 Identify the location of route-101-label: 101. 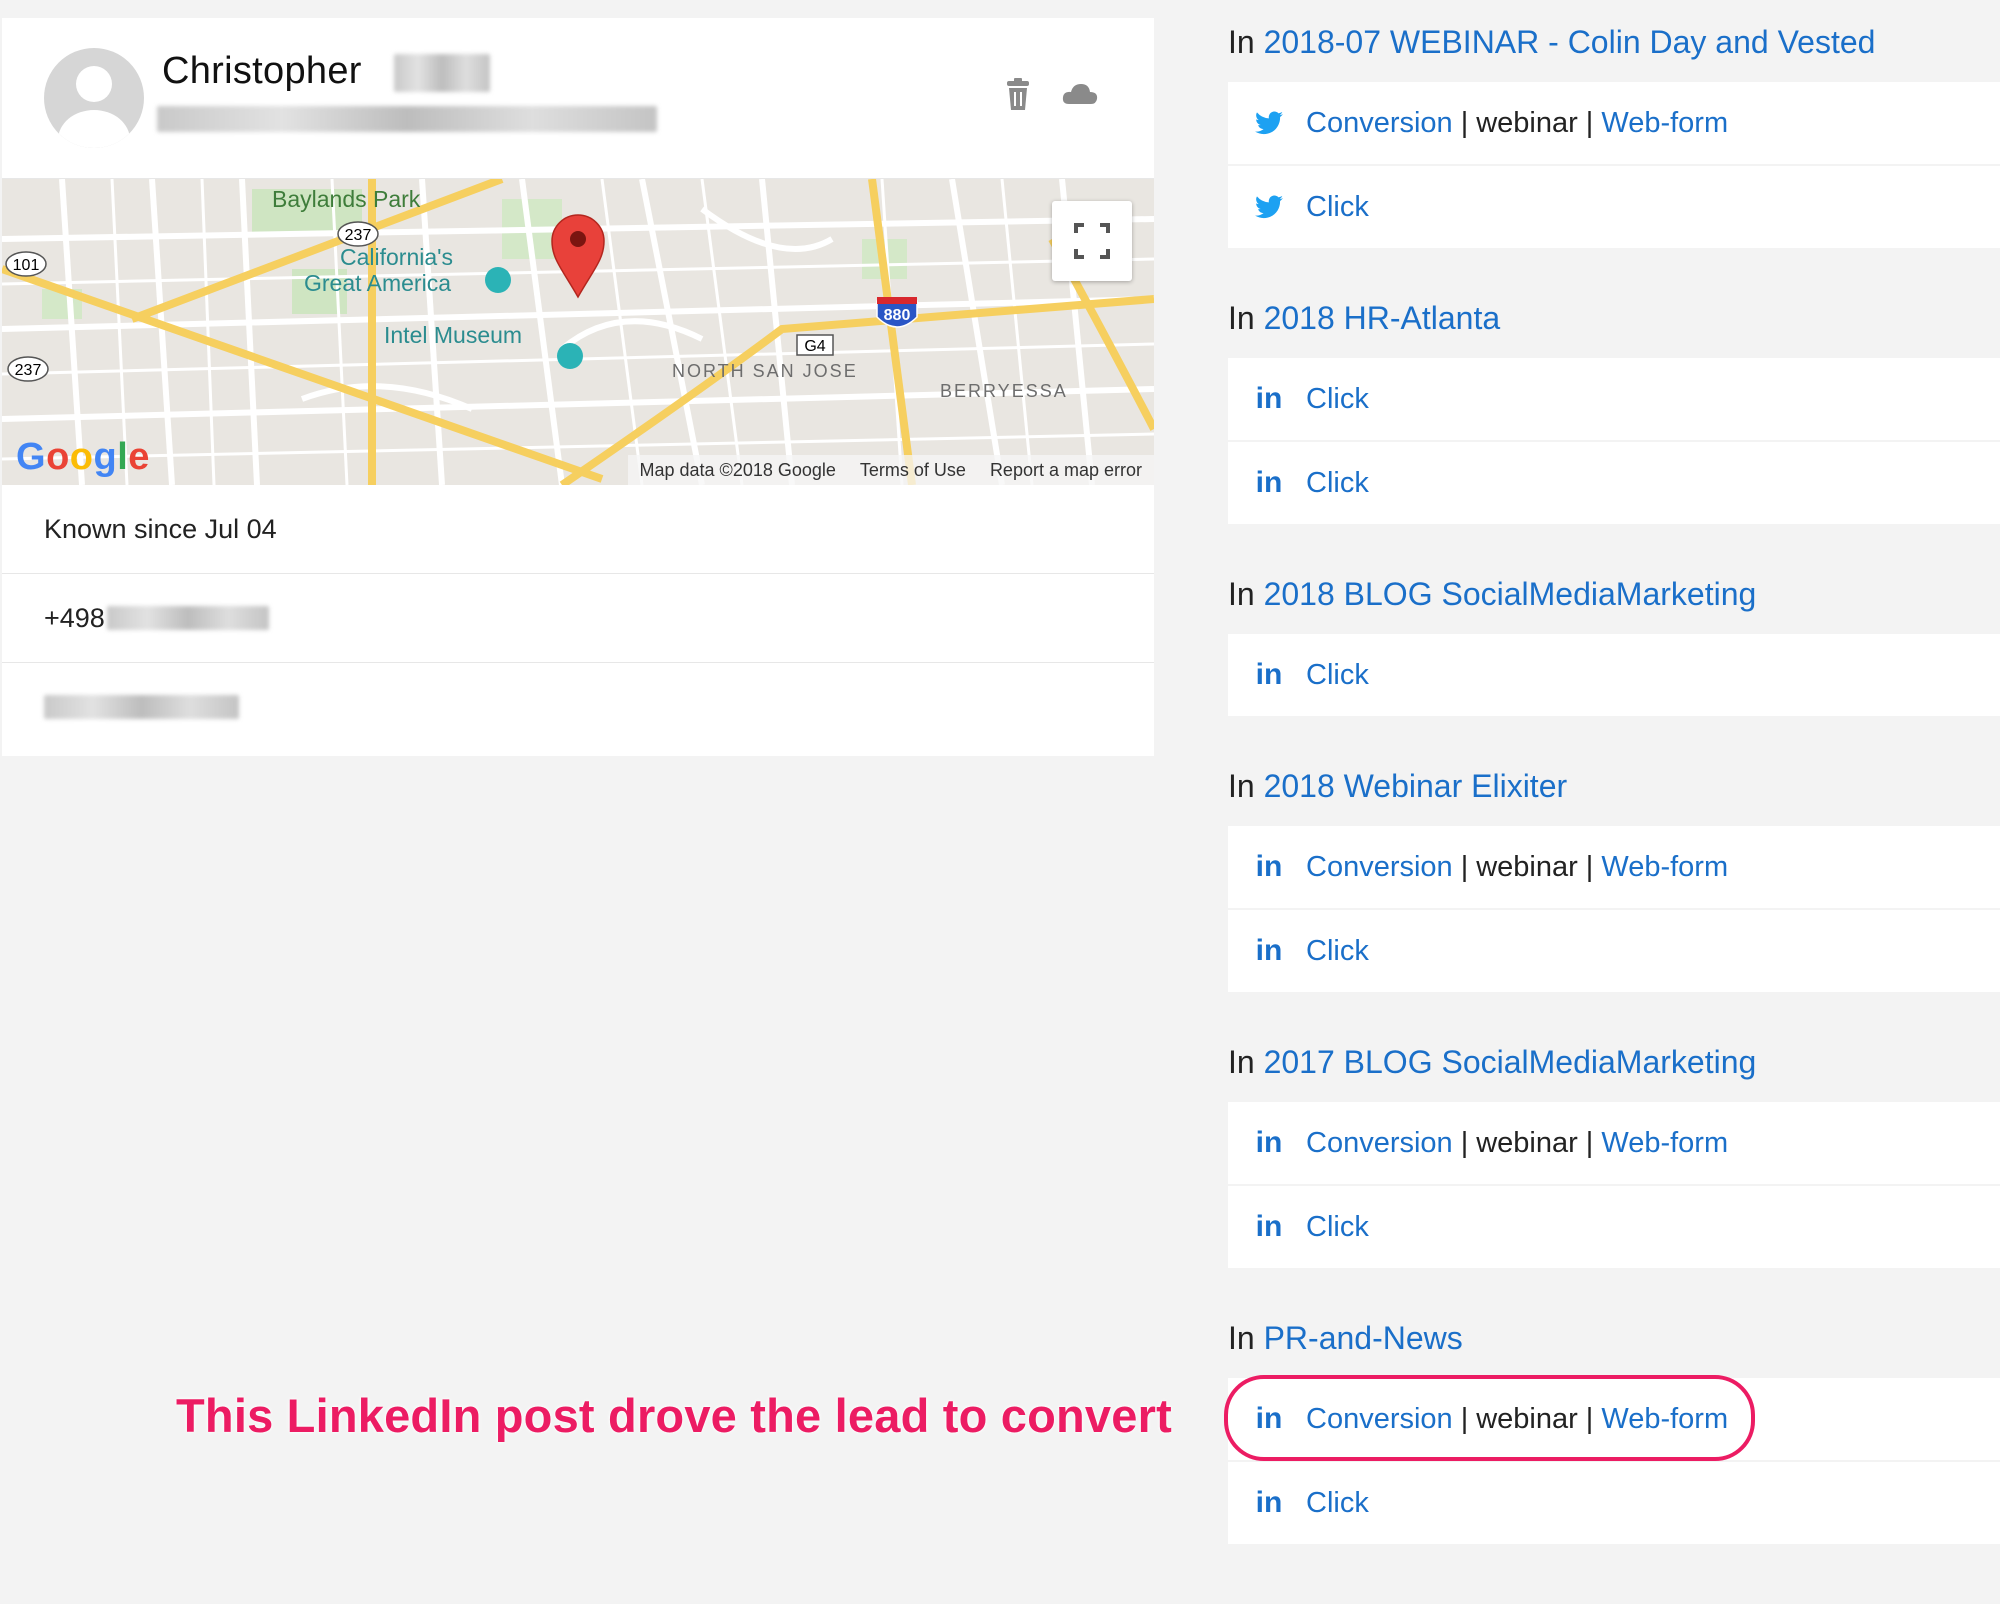
(26, 265).